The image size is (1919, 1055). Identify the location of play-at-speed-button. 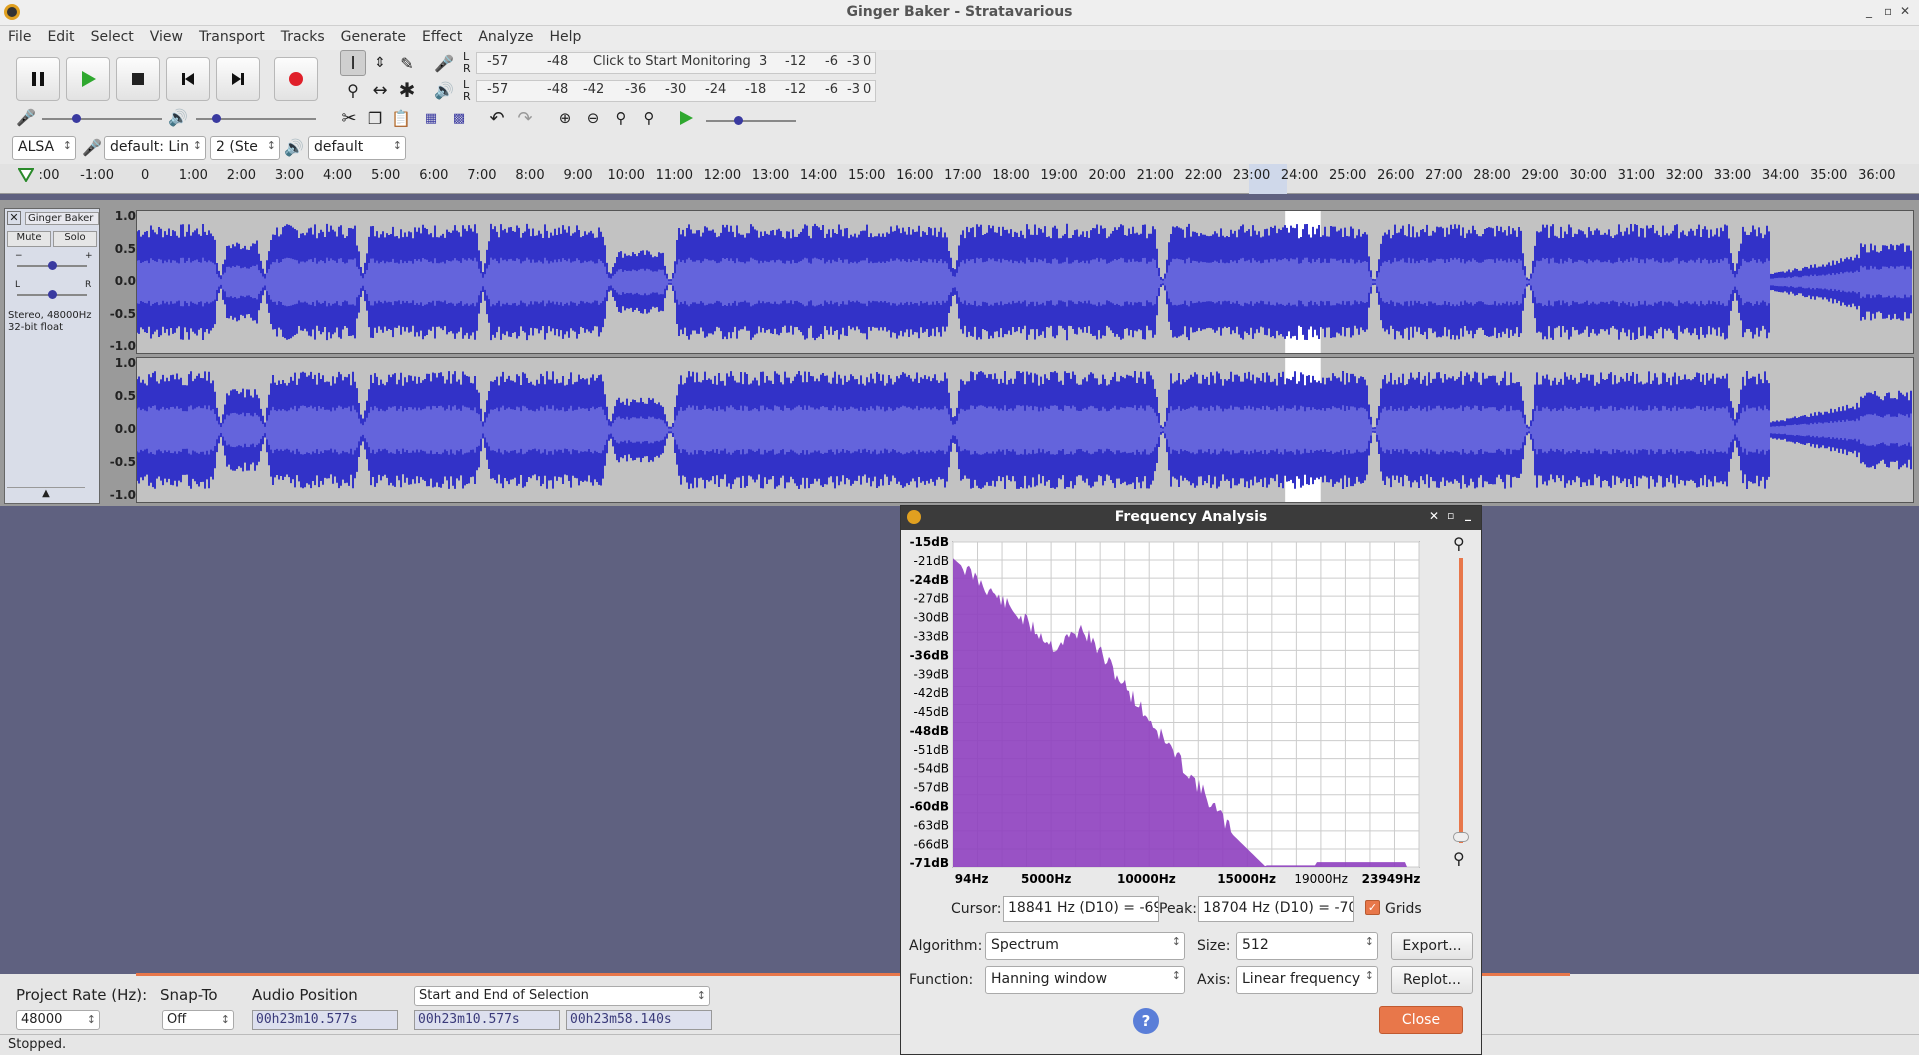
(686, 118).